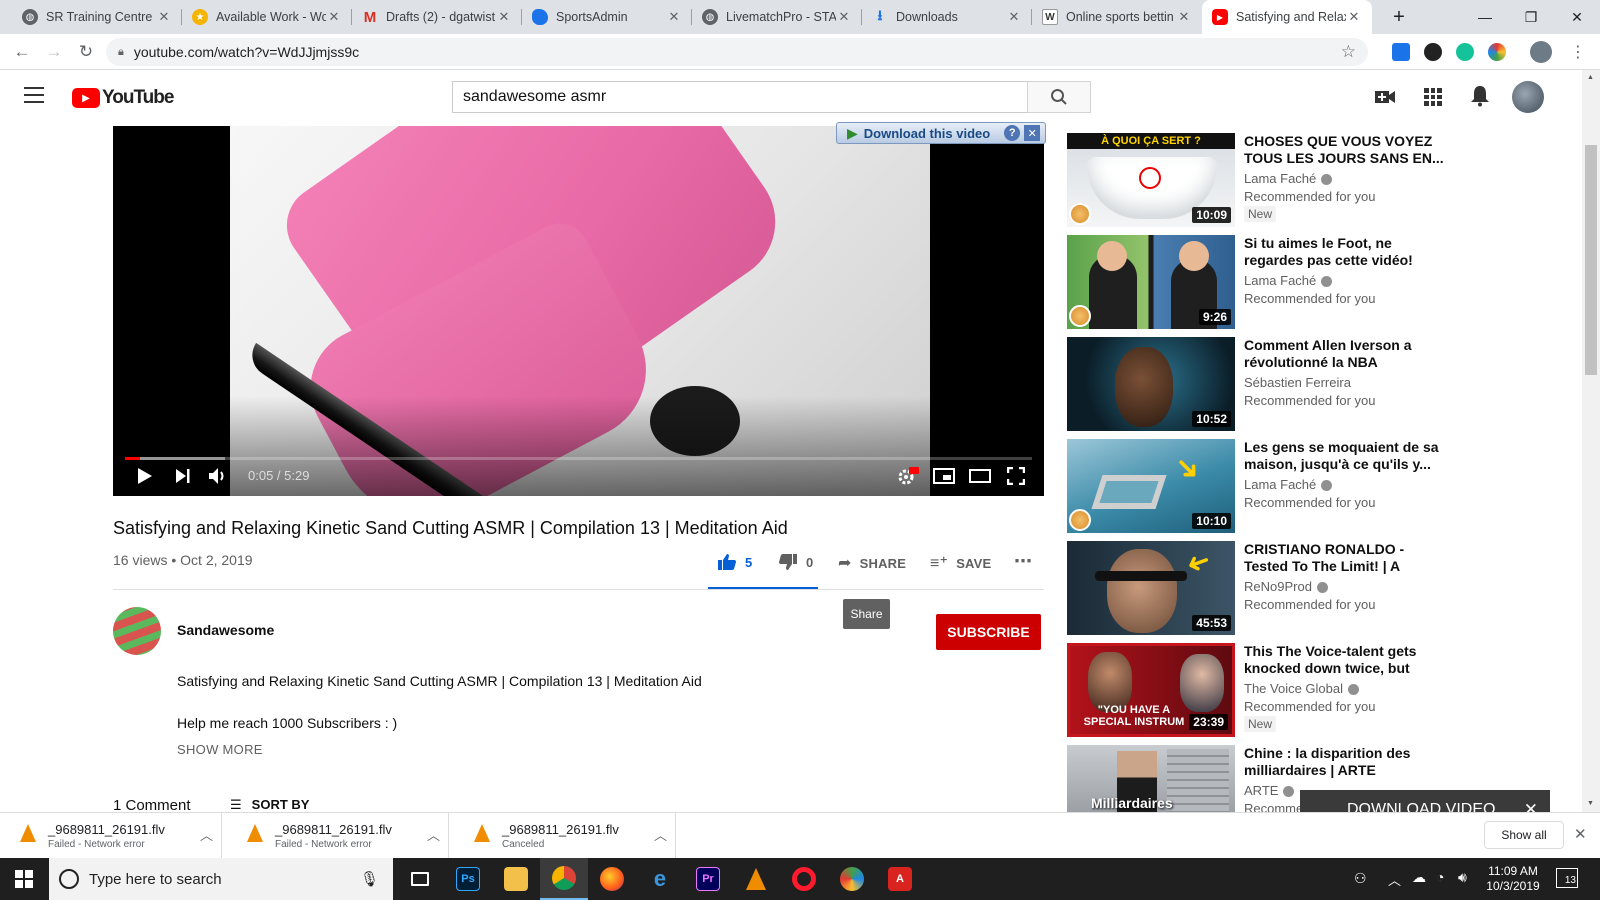 This screenshot has width=1600, height=900. I want to click on back-arrow-icon: ←, so click(22, 52).